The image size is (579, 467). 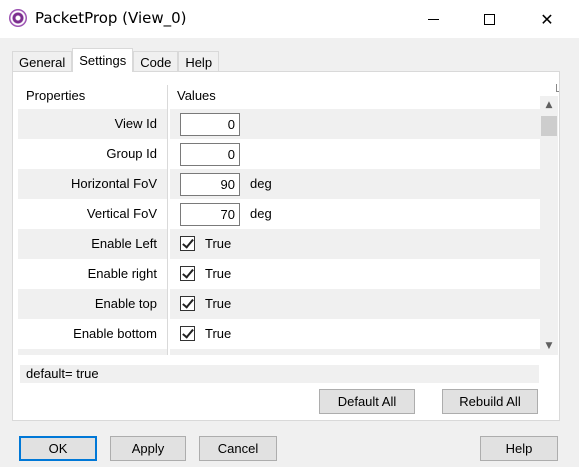 I want to click on maximize-button, so click(x=489, y=19).